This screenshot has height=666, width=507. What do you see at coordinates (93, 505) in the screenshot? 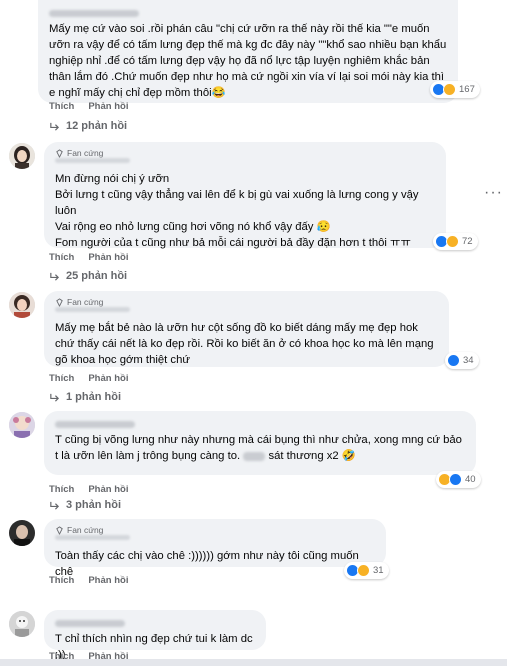
I see `replies-count: 3 phản hồi` at bounding box center [93, 505].